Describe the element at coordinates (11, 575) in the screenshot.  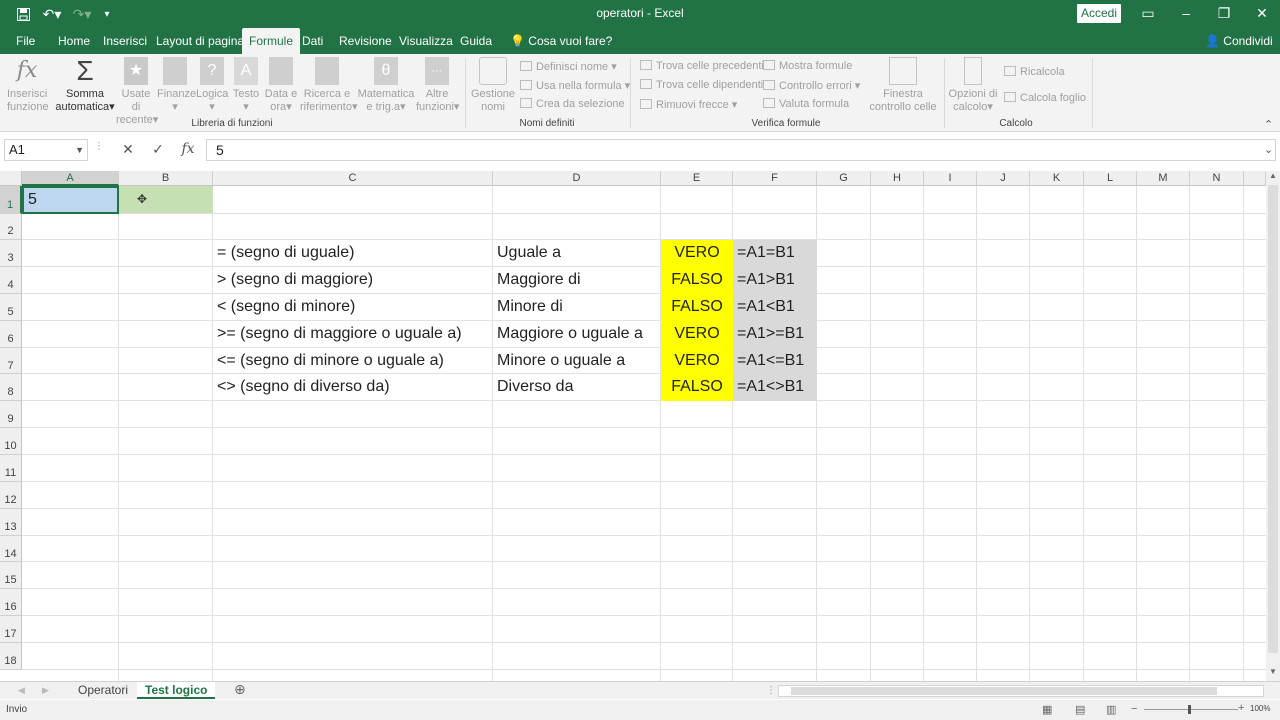
I see `row-header-15: 15` at that location.